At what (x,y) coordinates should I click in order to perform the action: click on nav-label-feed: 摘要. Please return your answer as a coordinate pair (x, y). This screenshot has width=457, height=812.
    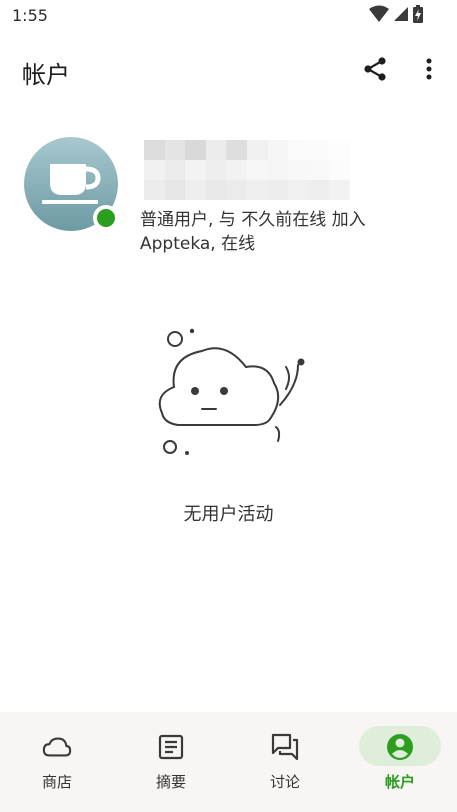
    Looking at the image, I should click on (170, 782).